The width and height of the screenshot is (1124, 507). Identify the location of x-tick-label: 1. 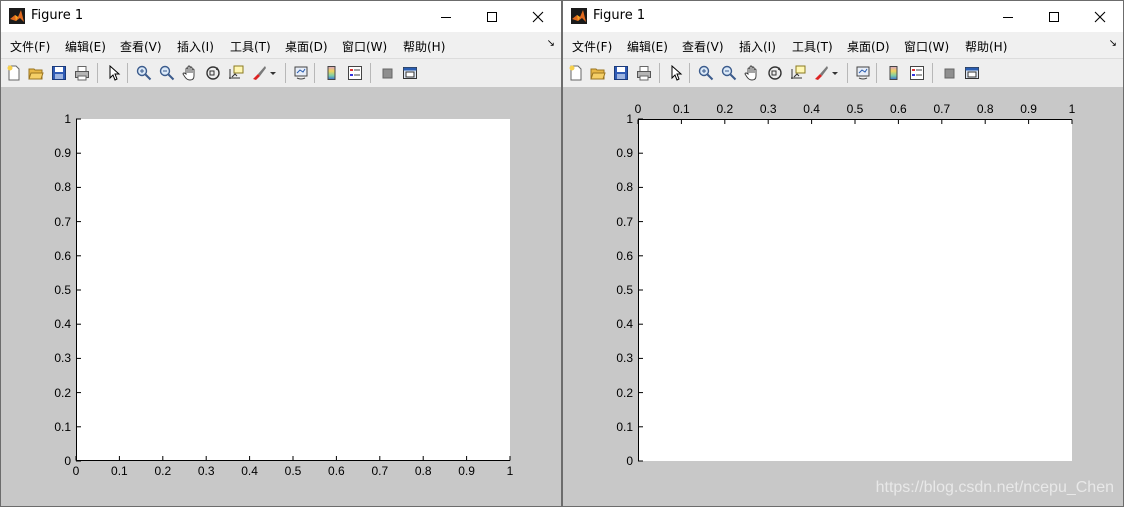
(510, 471).